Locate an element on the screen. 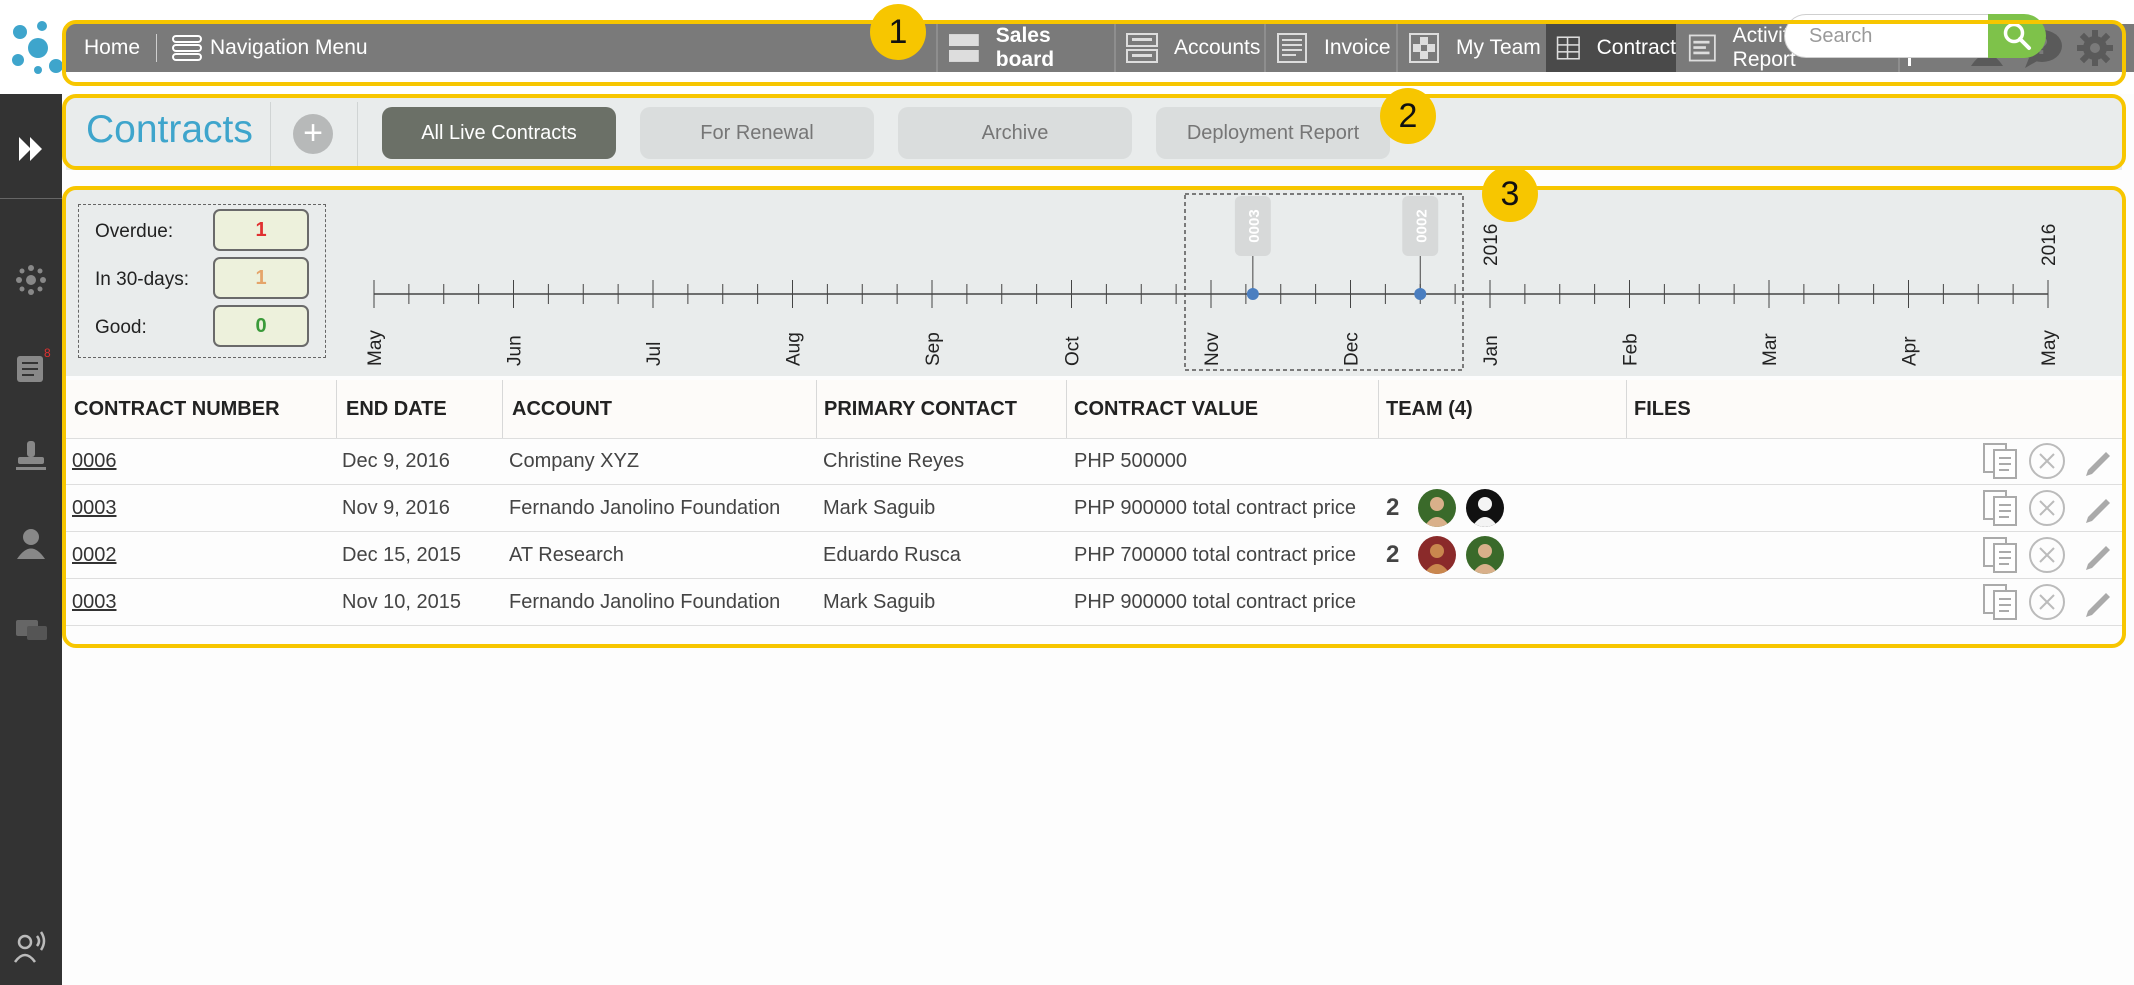 Image resolution: width=2134 pixels, height=985 pixels. stamp-icon is located at coordinates (31, 455).